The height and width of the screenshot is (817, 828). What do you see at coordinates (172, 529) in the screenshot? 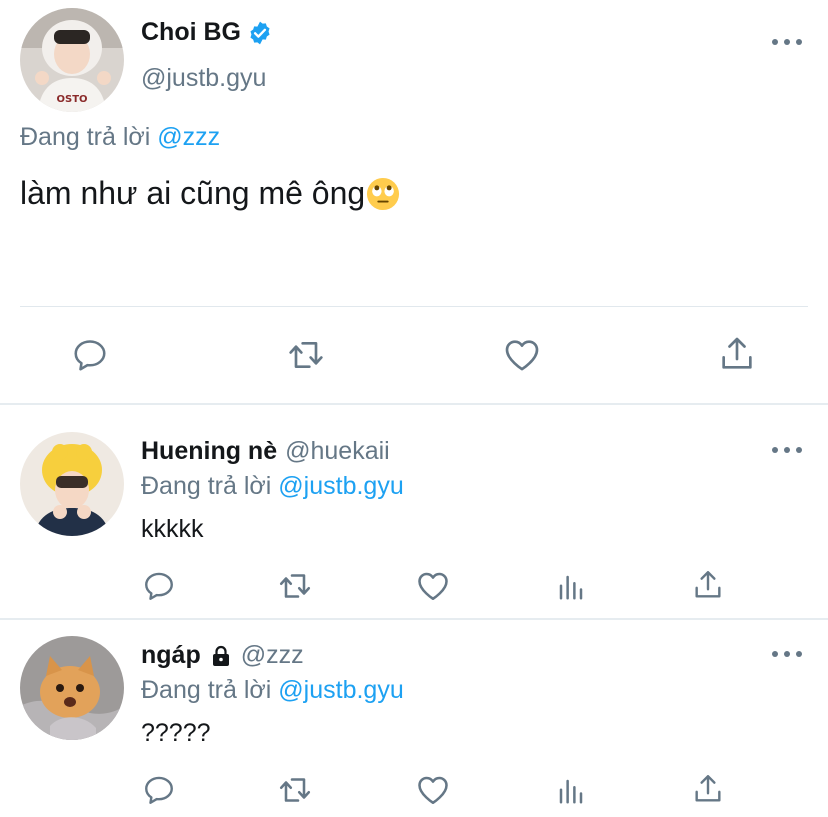
I see `tweet-text: kkkkk` at bounding box center [172, 529].